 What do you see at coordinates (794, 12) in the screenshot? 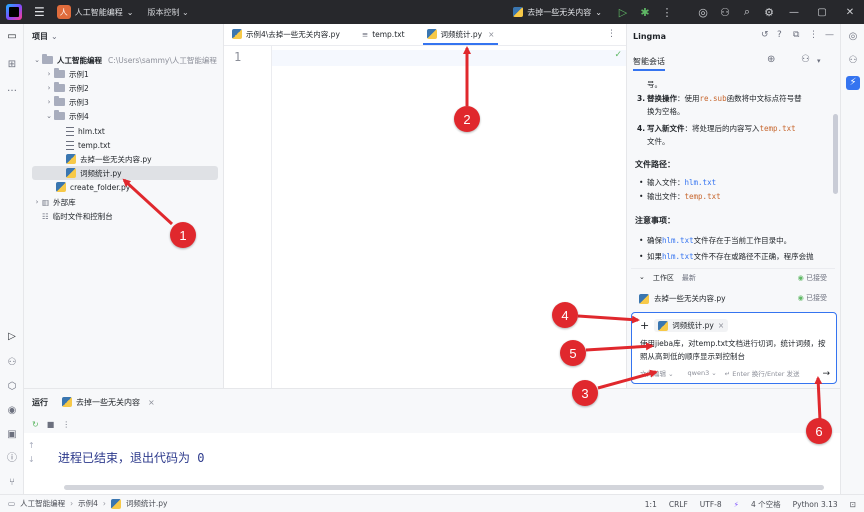
I see `minimize-button: —` at bounding box center [794, 12].